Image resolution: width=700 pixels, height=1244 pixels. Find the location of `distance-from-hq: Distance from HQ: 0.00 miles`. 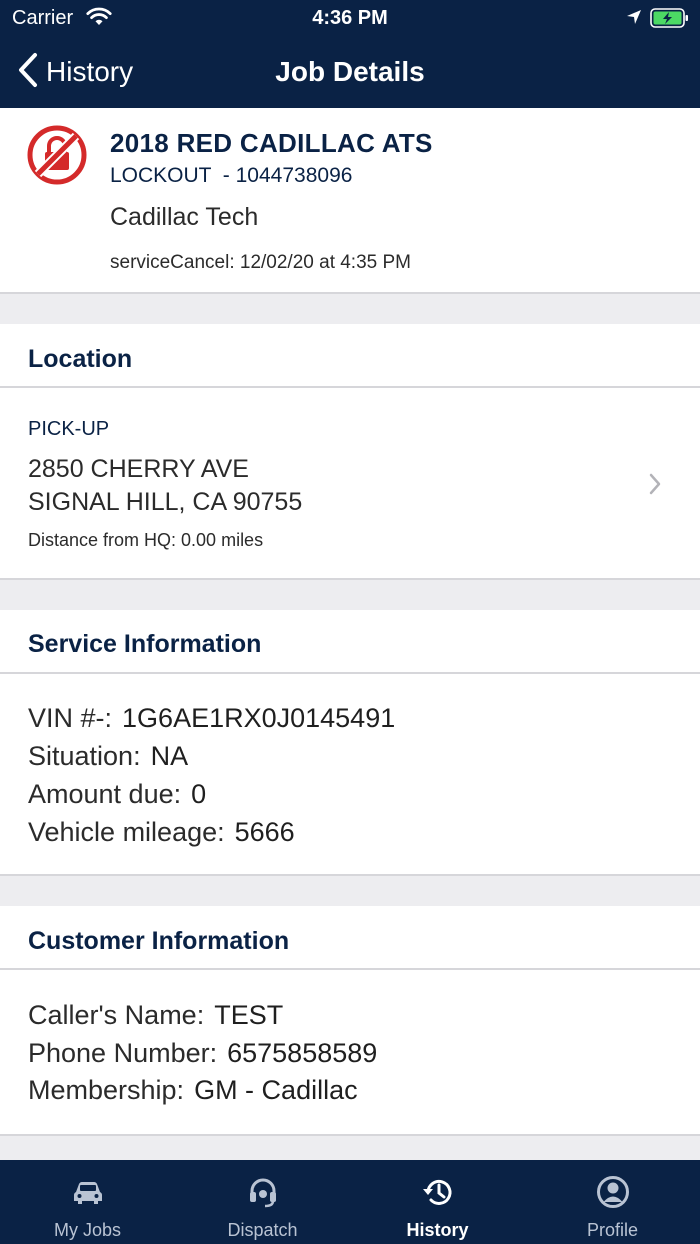

distance-from-hq: Distance from HQ: 0.00 miles is located at coordinates (146, 540).